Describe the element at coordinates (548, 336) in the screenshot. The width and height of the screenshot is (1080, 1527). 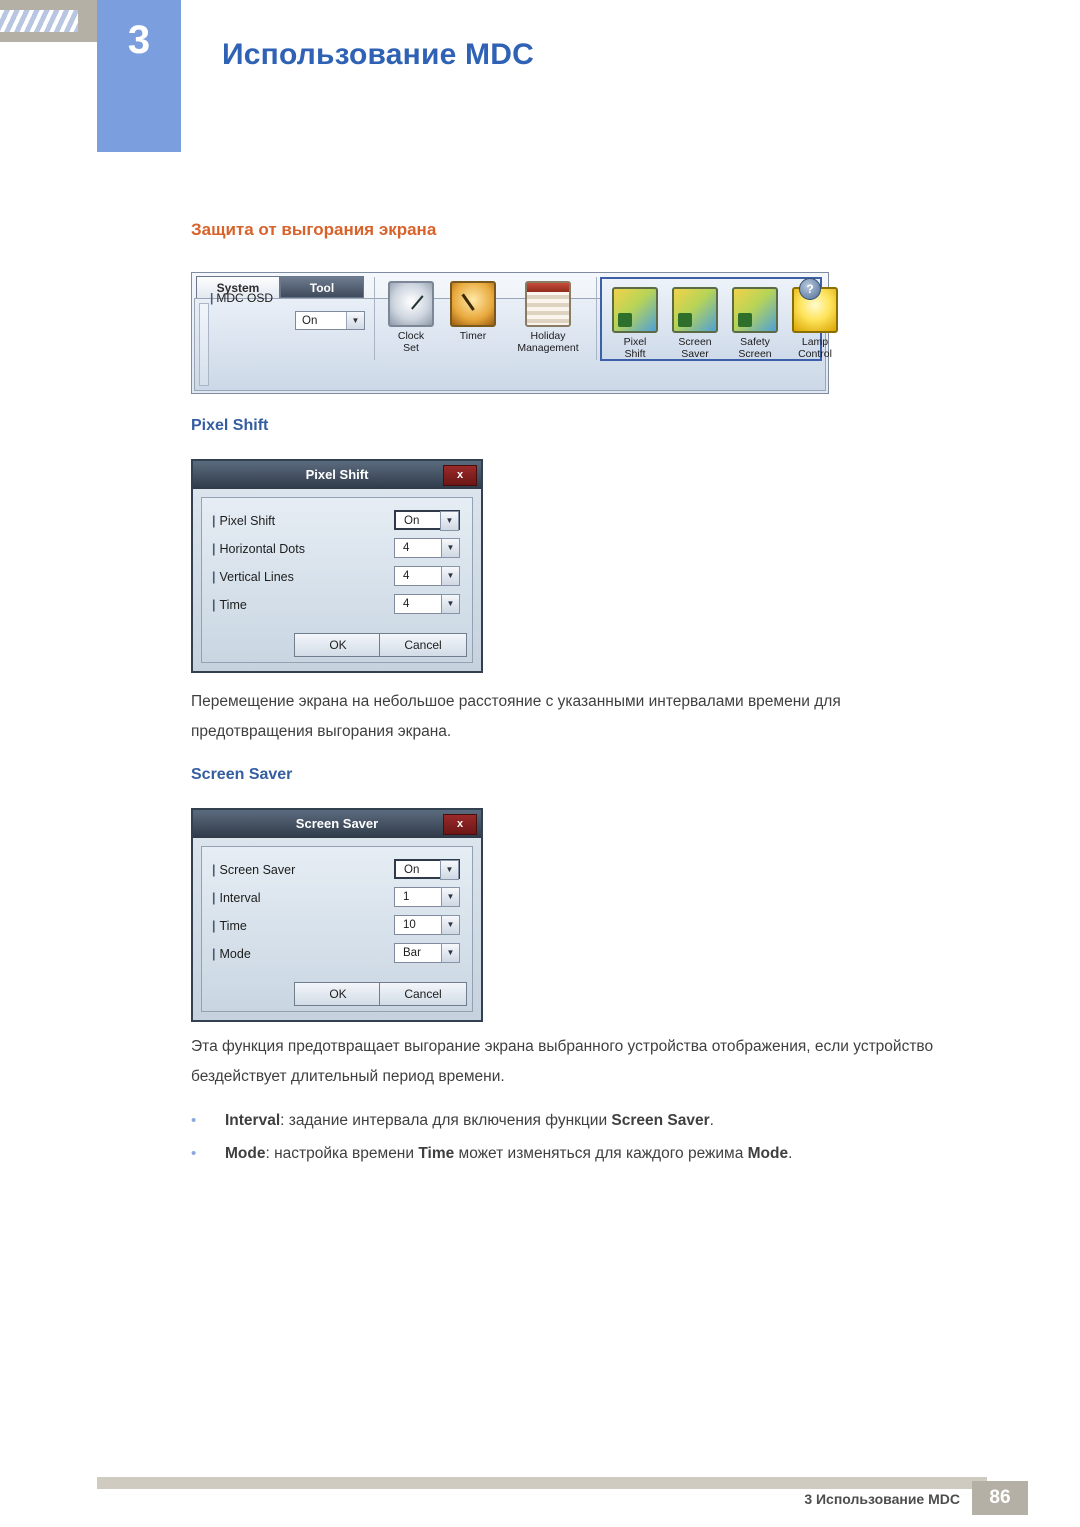
I see `toolbar-icon-label: Holiday` at that location.